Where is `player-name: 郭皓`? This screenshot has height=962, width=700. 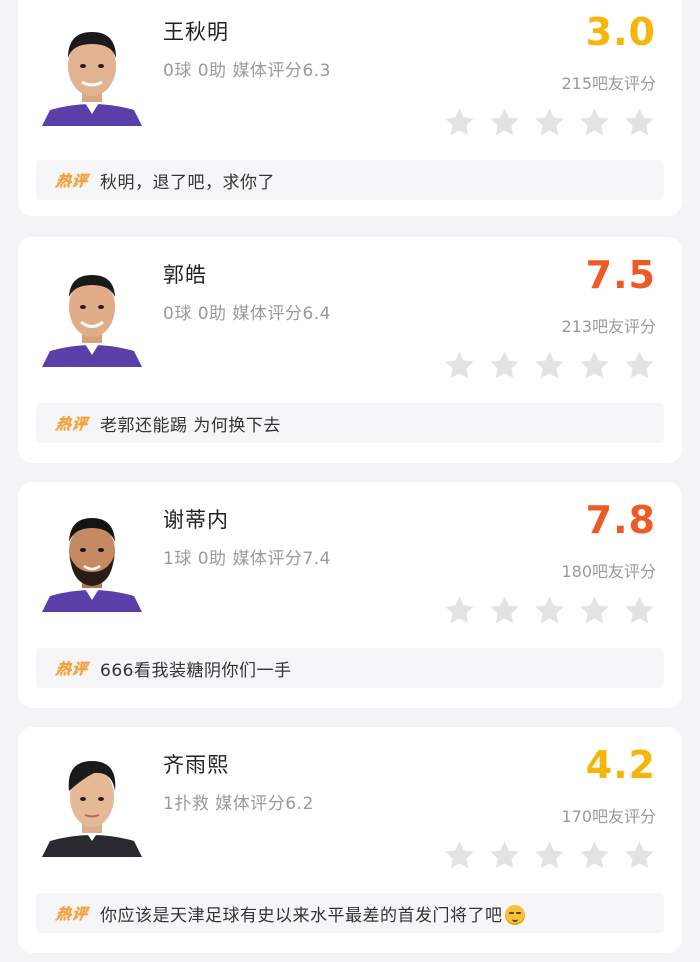
player-name: 郭皓 is located at coordinates (185, 275).